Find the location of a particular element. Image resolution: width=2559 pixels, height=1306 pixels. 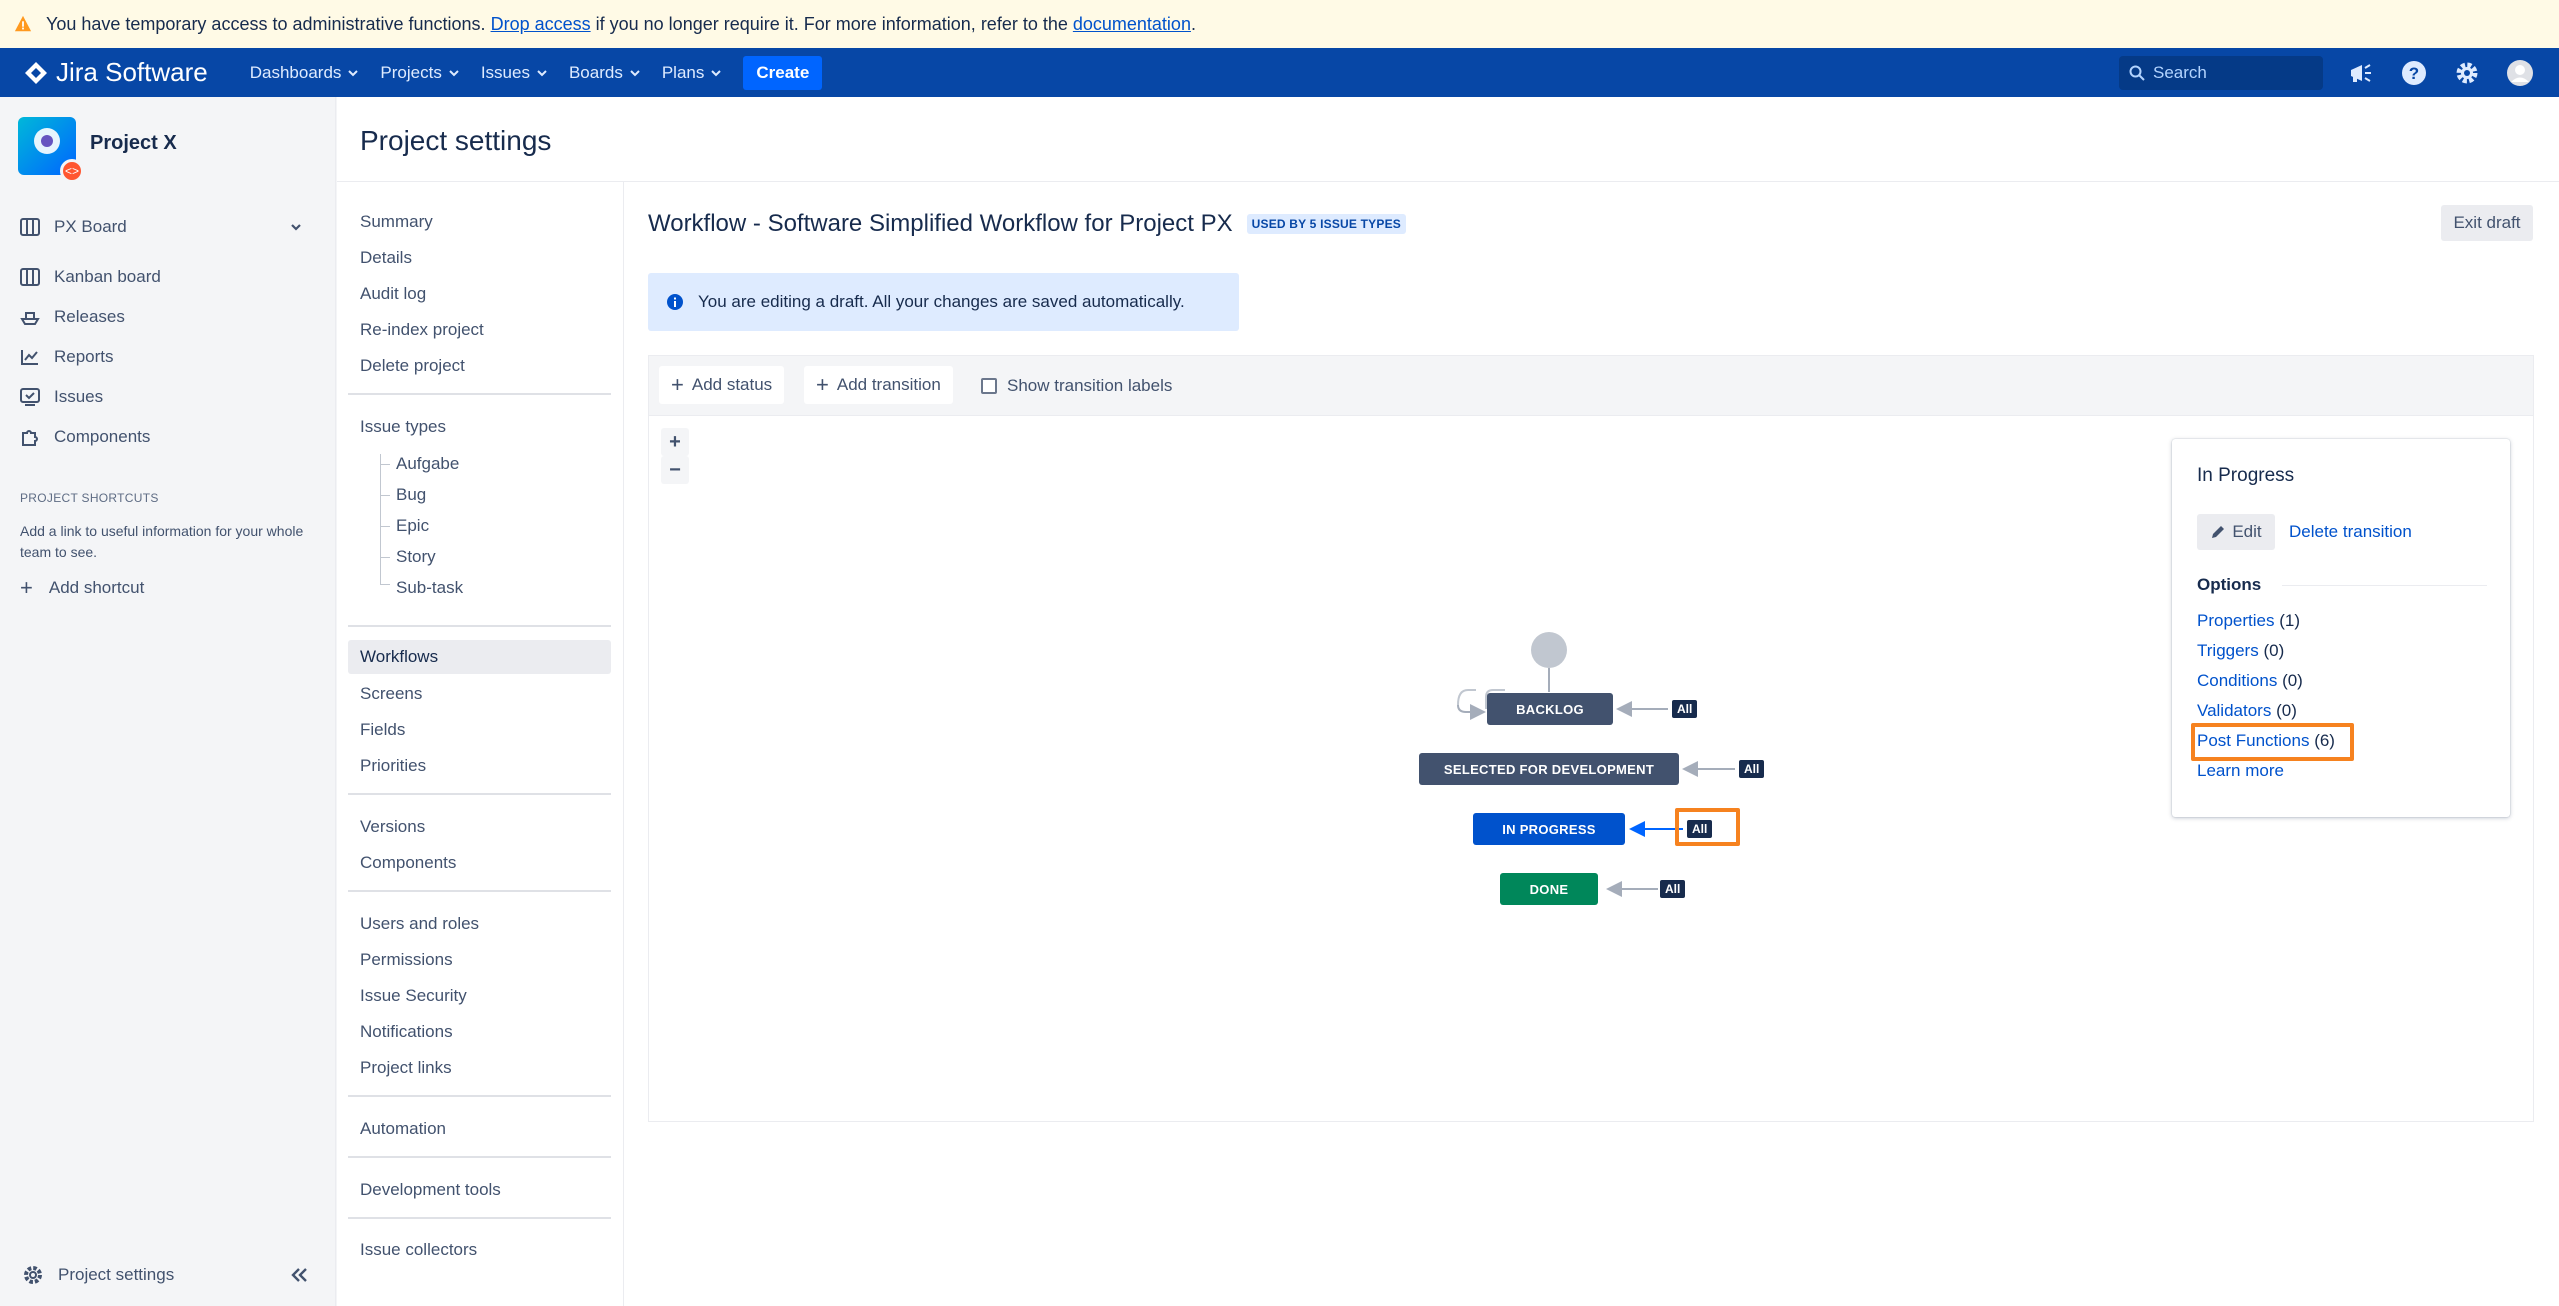

settings-nav-issuetype-story: Story is located at coordinates (416, 557).